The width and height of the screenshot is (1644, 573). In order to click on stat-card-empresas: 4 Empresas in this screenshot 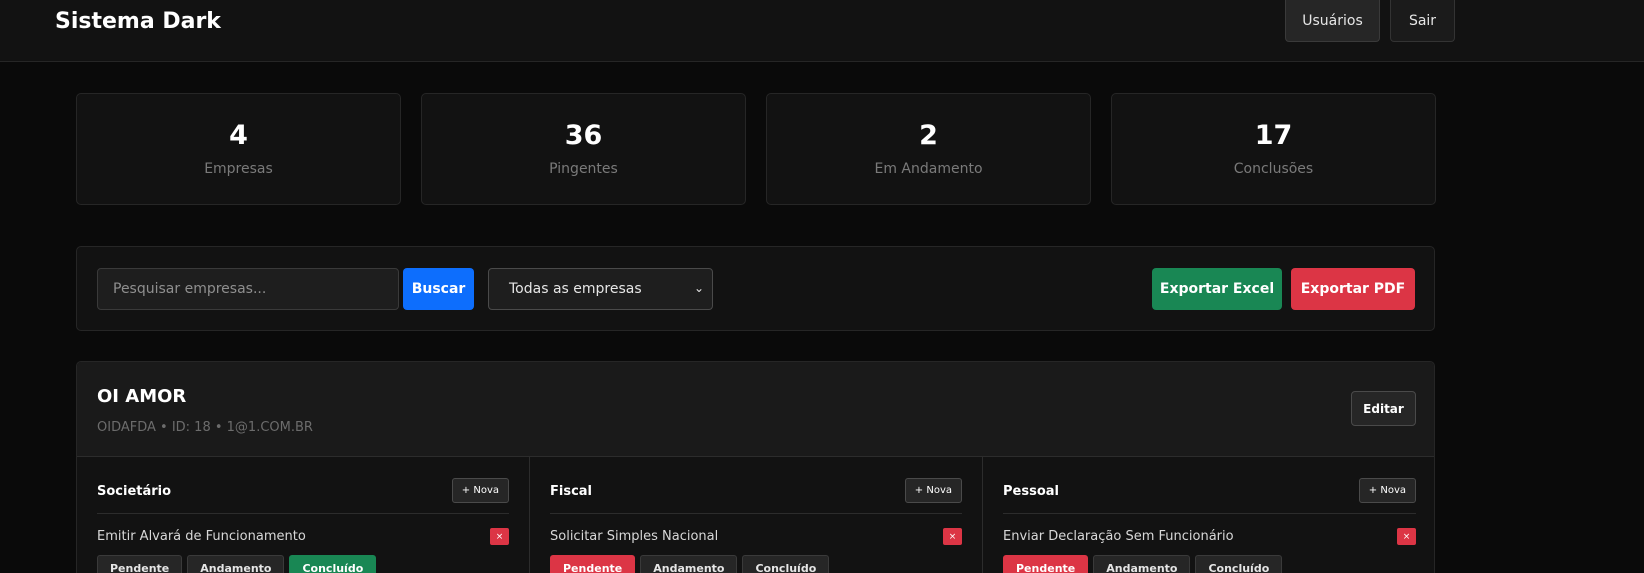, I will do `click(238, 149)`.